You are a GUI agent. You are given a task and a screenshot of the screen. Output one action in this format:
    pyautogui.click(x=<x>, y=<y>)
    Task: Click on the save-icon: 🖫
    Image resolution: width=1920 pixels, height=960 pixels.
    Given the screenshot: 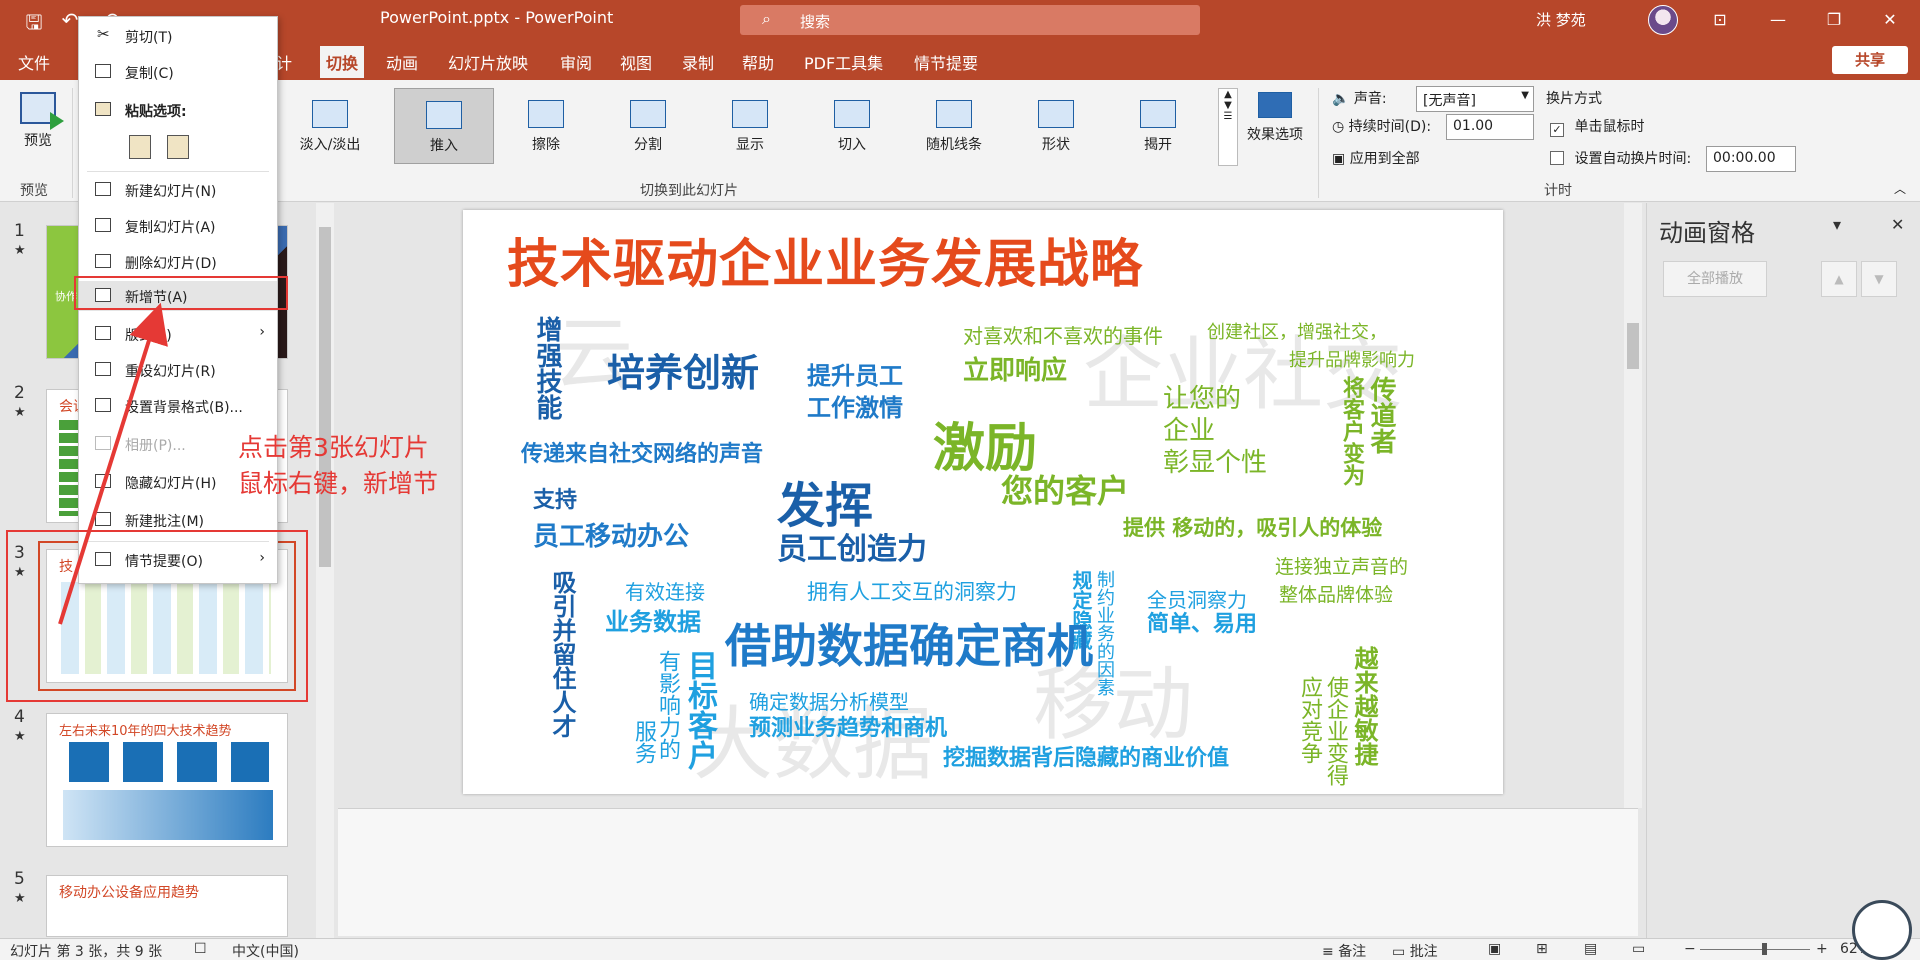 What is the action you would take?
    pyautogui.click(x=34, y=25)
    